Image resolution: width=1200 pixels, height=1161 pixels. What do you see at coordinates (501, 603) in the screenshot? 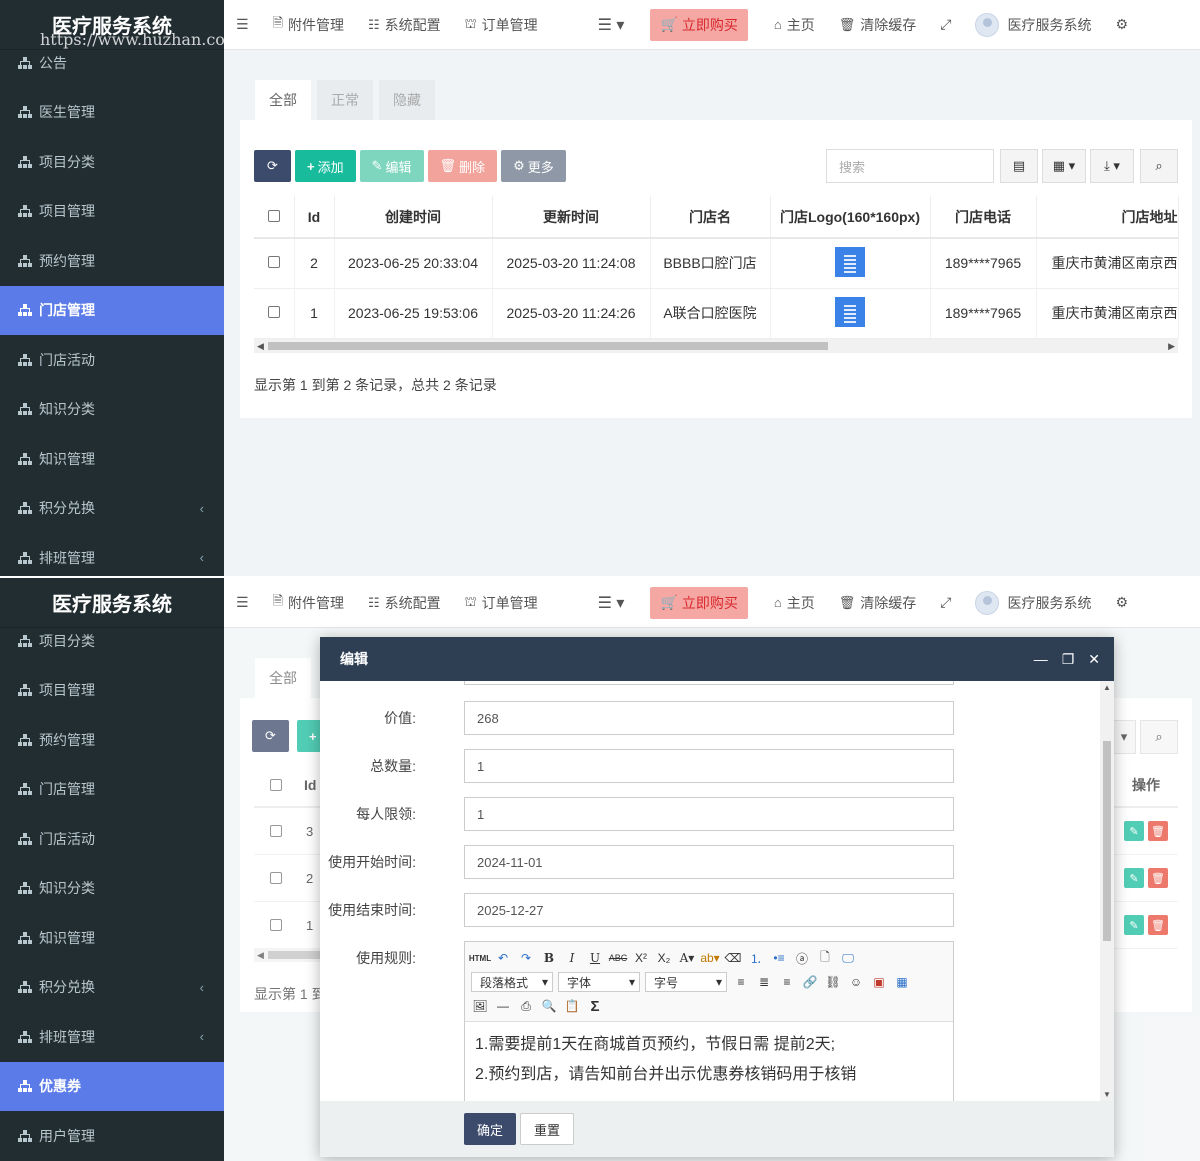
I see `nav-orders: ⛫ 订单管理` at bounding box center [501, 603].